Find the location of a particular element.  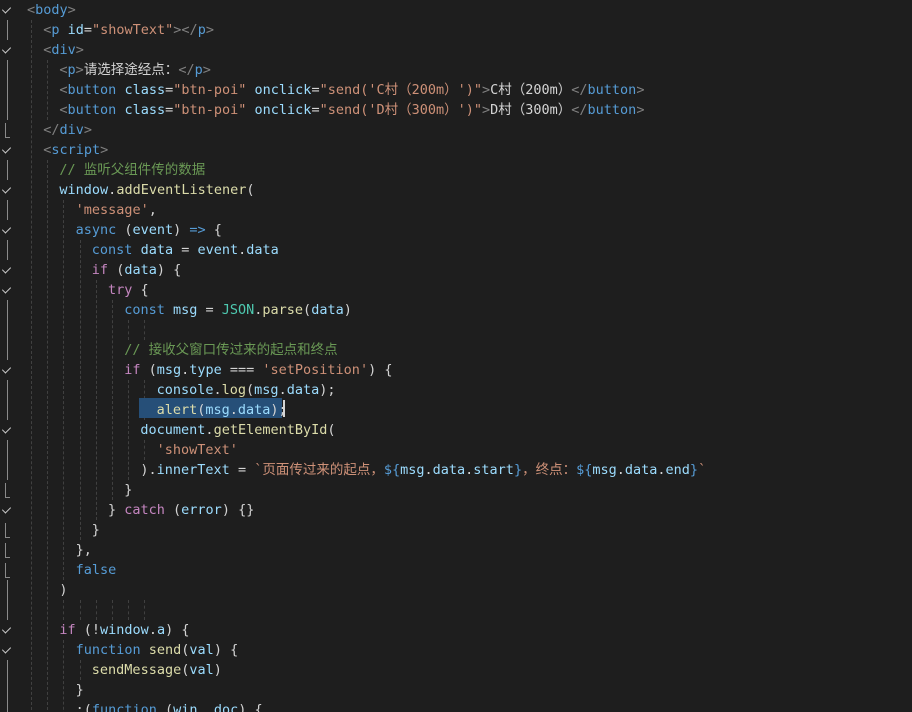

code-line: <div> is located at coordinates (63, 50).